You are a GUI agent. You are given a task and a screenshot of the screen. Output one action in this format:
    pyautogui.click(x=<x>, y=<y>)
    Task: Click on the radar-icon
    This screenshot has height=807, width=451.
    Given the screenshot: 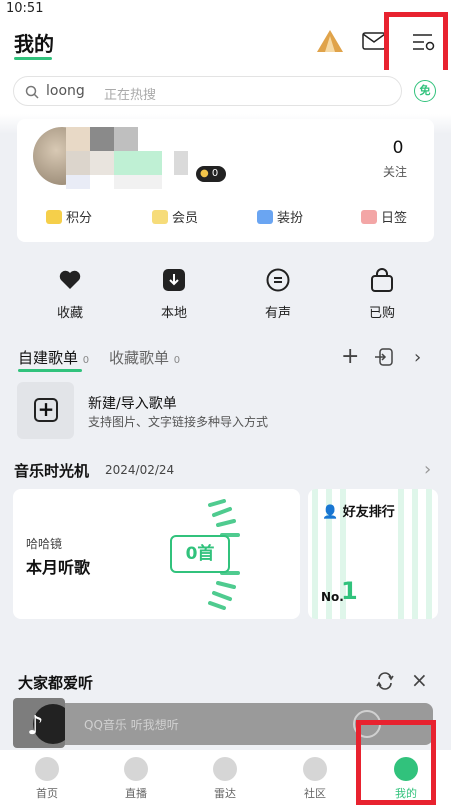 What is the action you would take?
    pyautogui.click(x=225, y=769)
    